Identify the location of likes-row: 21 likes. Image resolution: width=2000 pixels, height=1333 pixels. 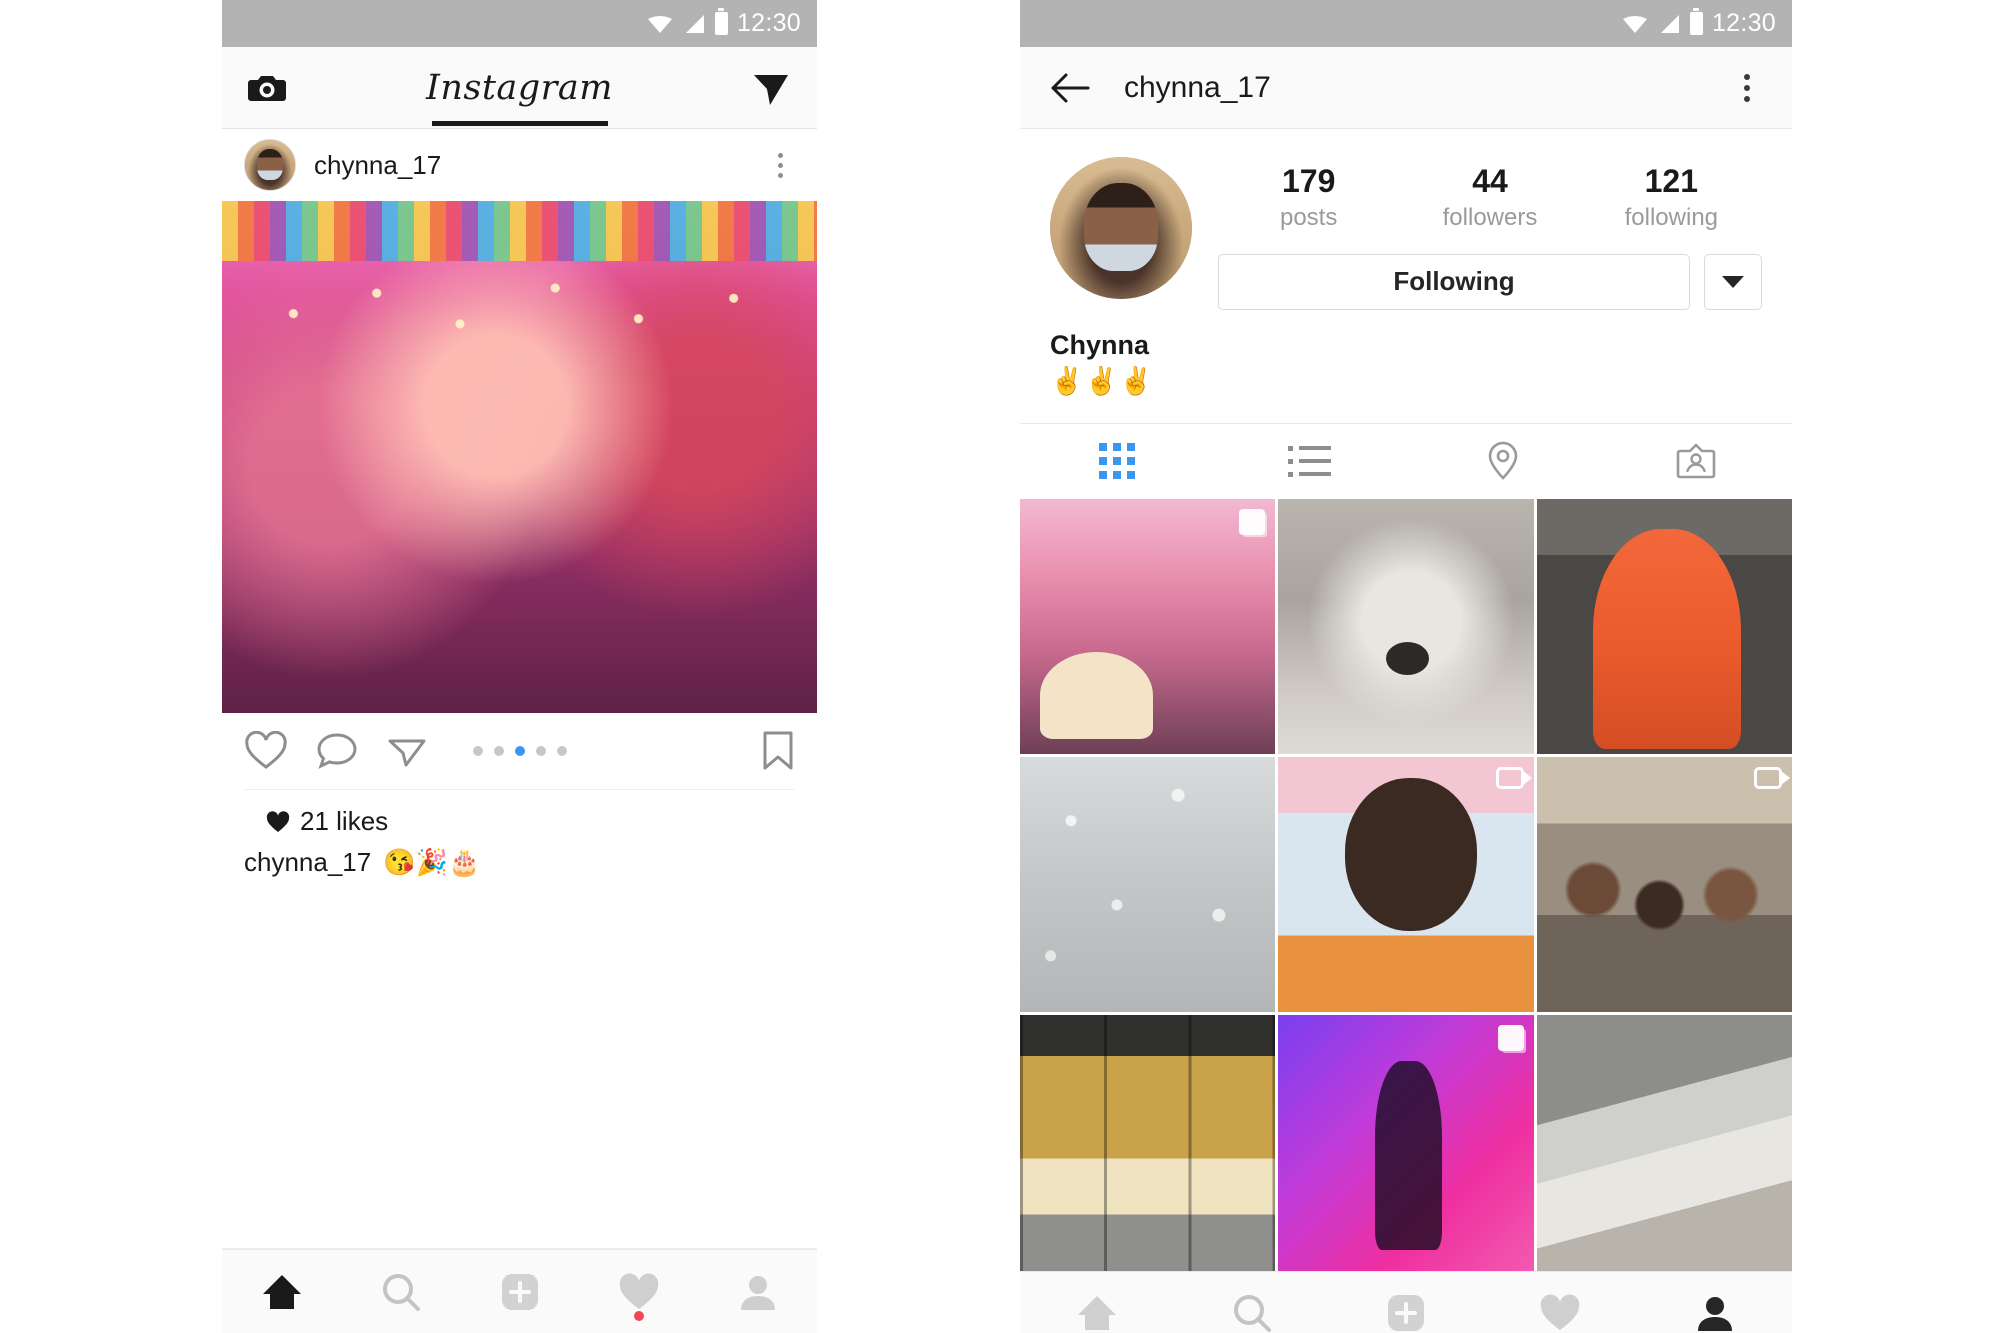
(519, 813).